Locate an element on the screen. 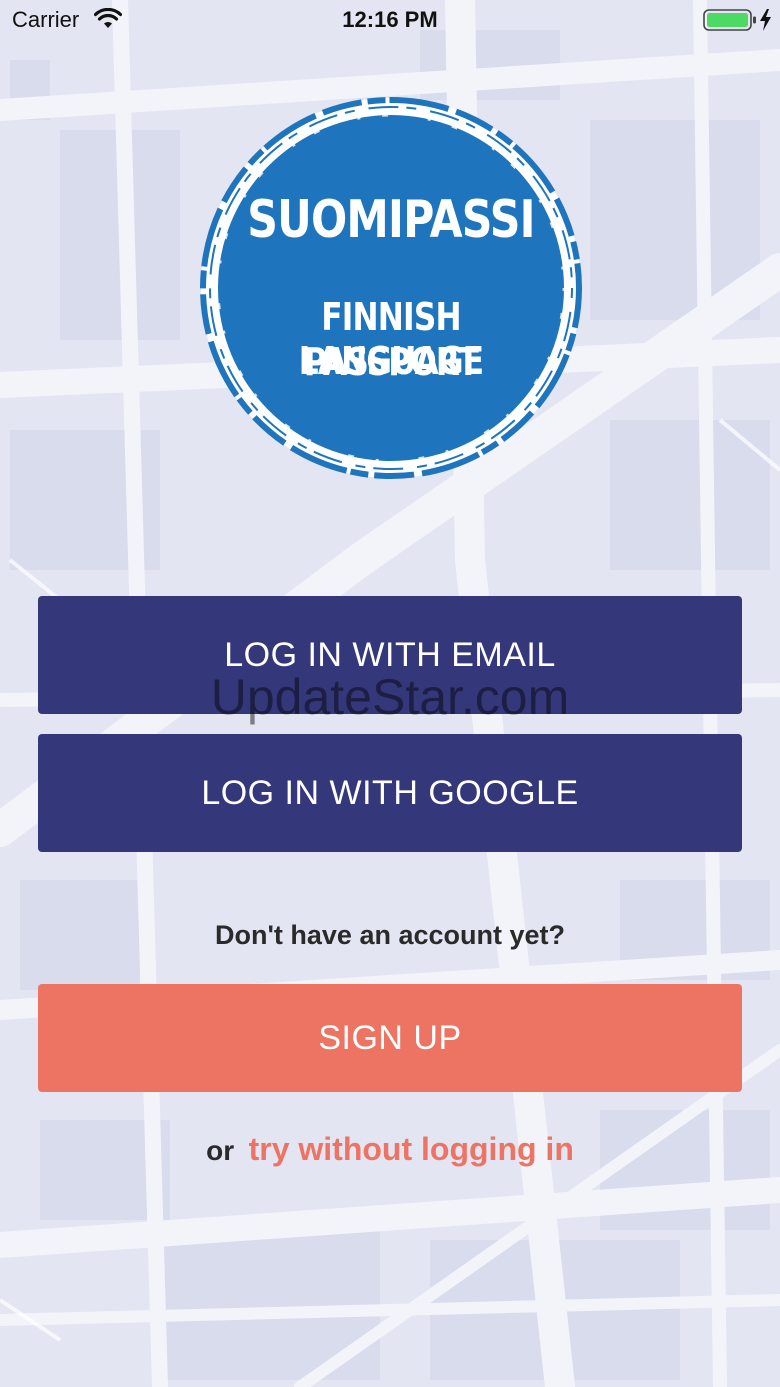 Image resolution: width=780 pixels, height=1387 pixels. login-with-email-label: LOG IN WITH EMAIL is located at coordinates (390, 654).